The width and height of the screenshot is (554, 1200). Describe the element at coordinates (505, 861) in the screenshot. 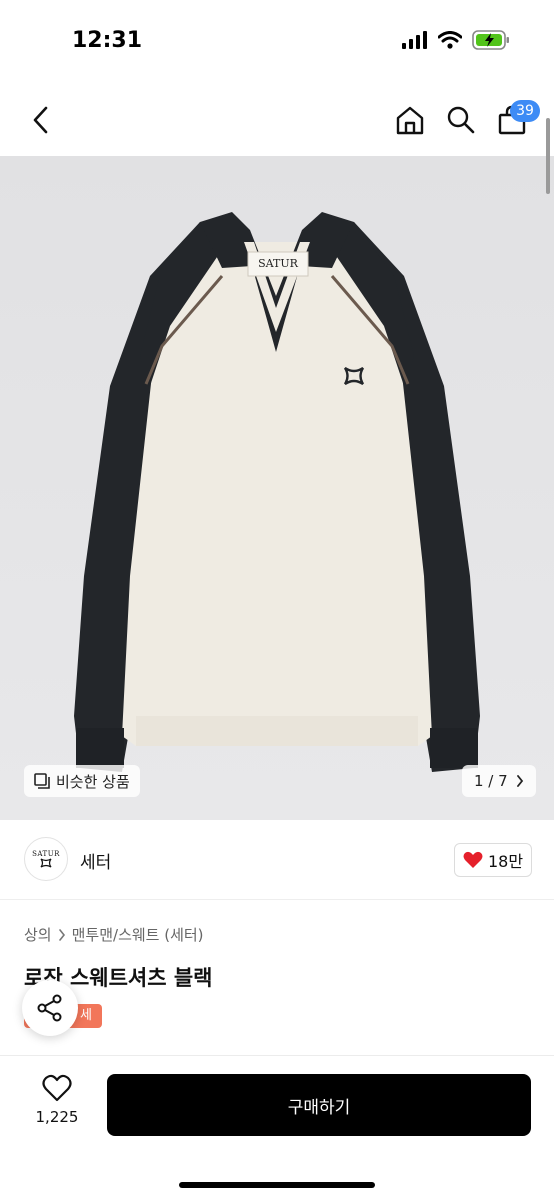

I see `brand-like-count: 18만` at that location.